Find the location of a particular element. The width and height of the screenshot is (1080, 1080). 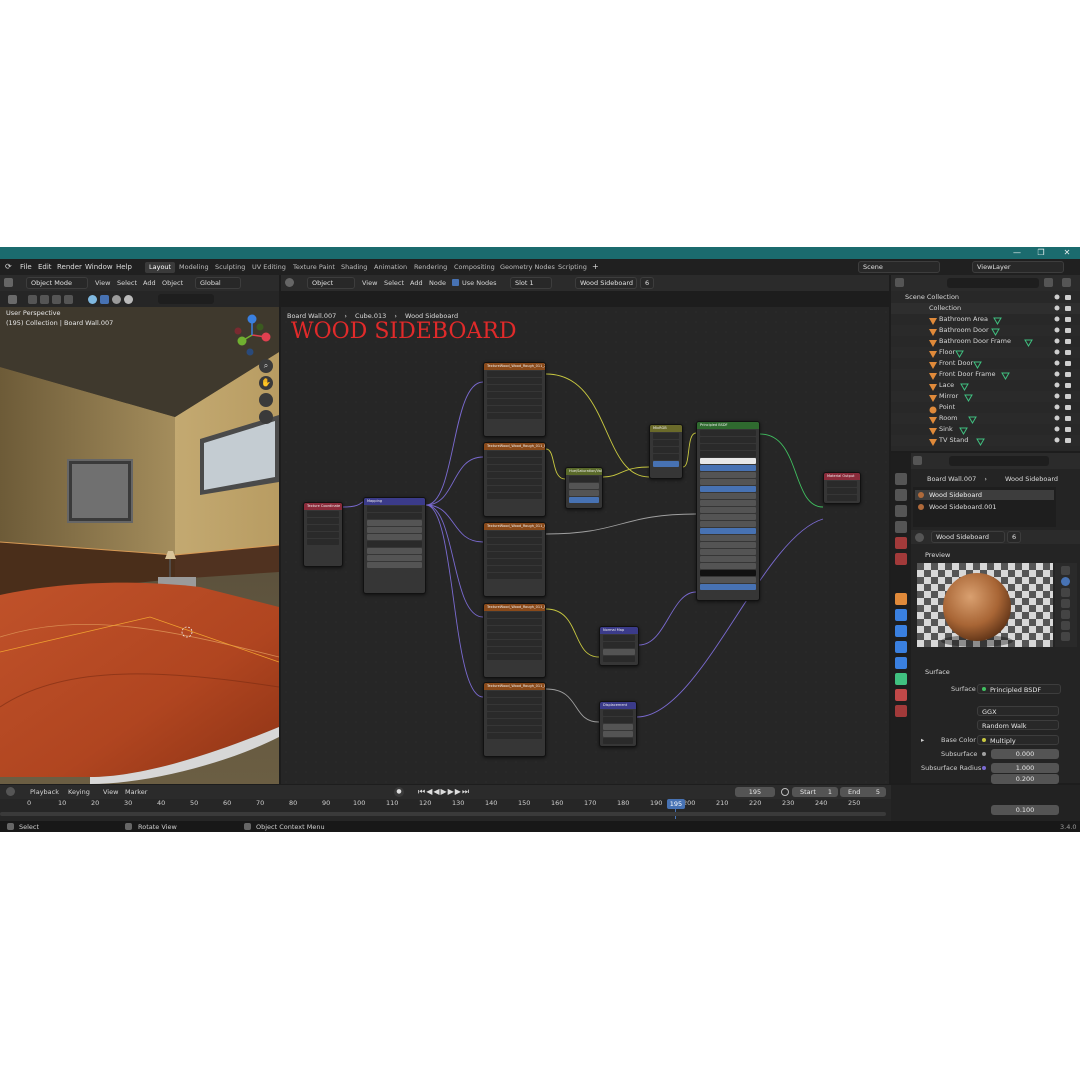

surface-panel-header: Surface is located at coordinates (995, 672).